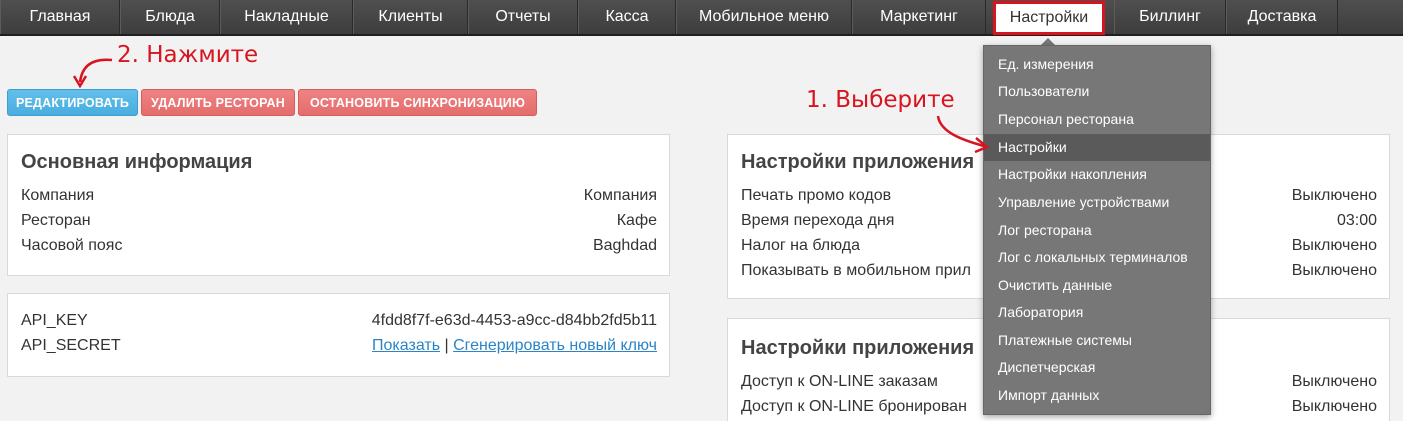 The height and width of the screenshot is (421, 1403). I want to click on annotation-step-1: 1. Выберите, so click(880, 100).